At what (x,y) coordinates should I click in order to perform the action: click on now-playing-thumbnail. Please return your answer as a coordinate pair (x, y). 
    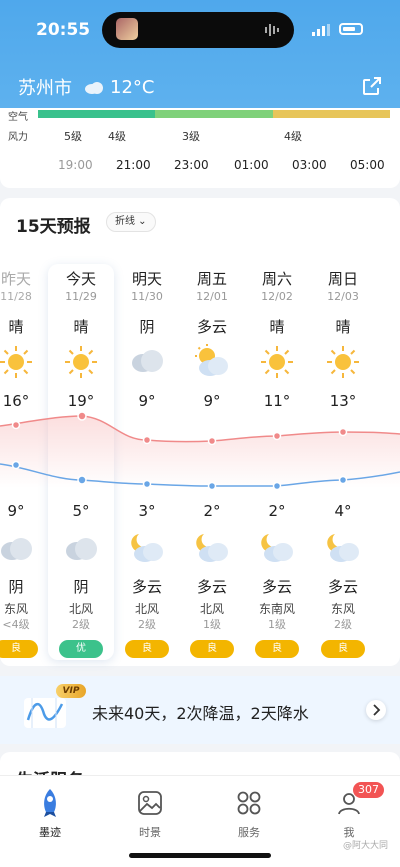
    Looking at the image, I should click on (127, 29).